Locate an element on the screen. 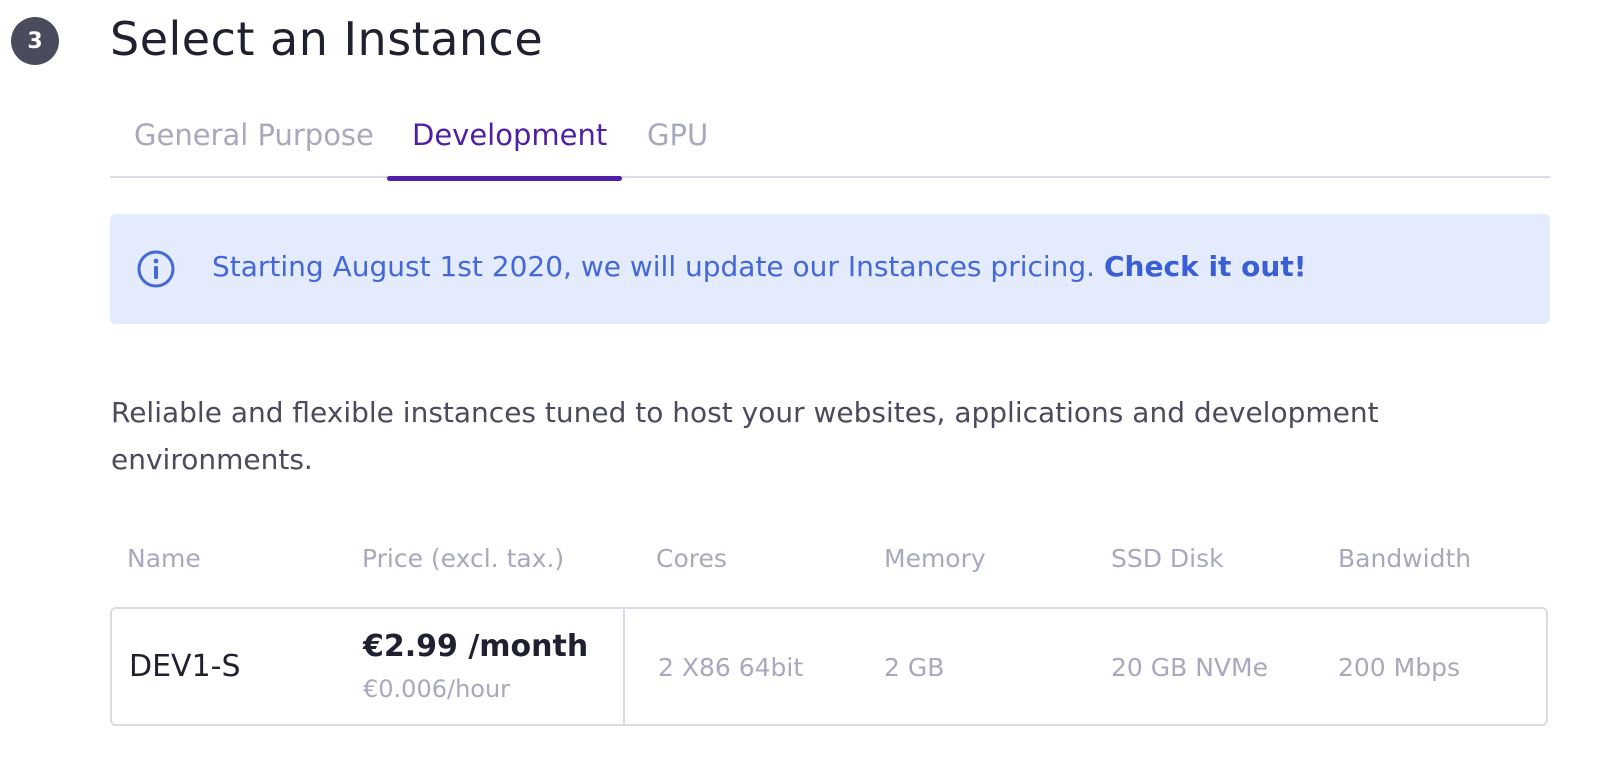 This screenshot has height=758, width=1598. step-number: 3 is located at coordinates (35, 41).